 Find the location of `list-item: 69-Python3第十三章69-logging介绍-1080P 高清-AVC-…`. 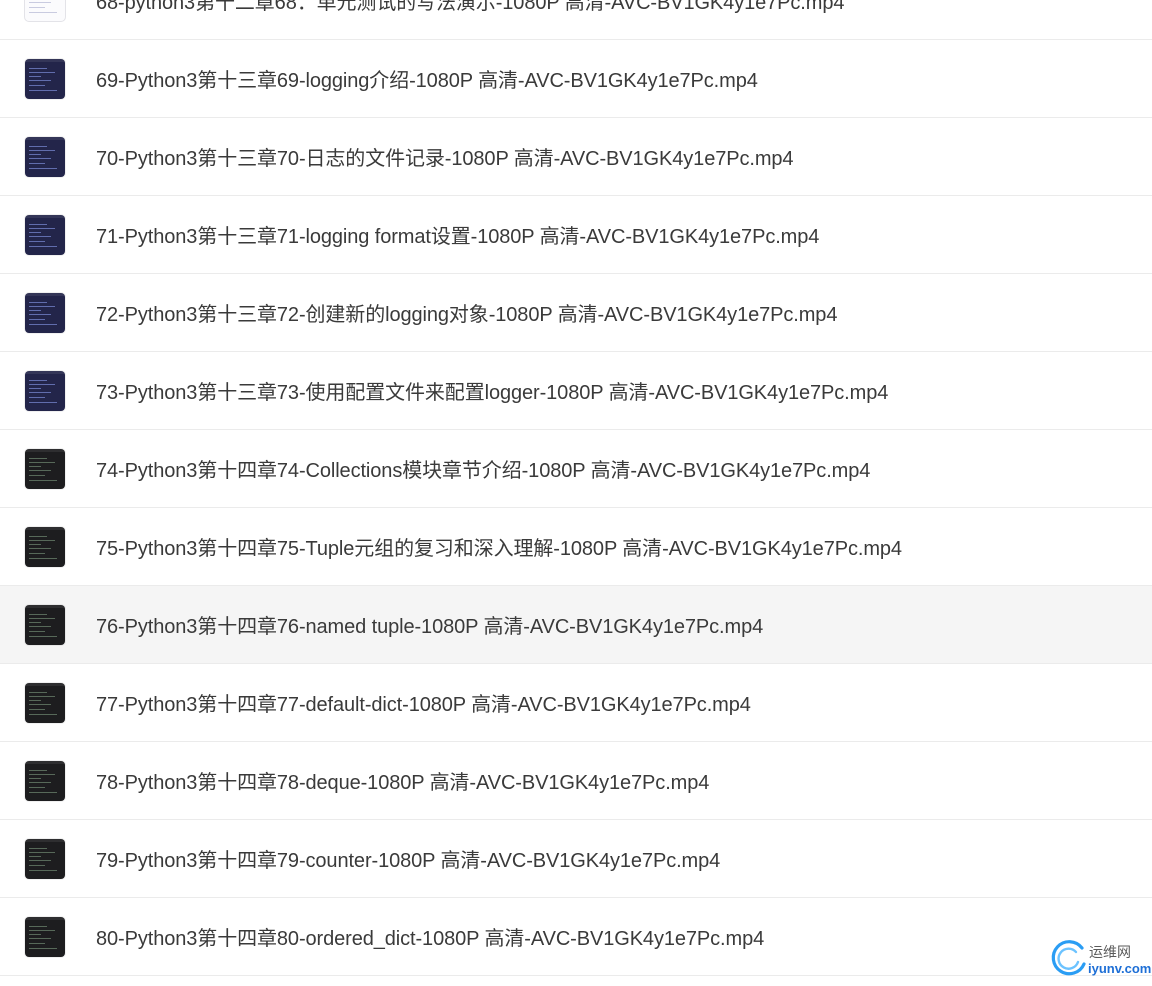

list-item: 69-Python3第十三章69-logging介绍-1080P 高清-AVC-… is located at coordinates (576, 79).